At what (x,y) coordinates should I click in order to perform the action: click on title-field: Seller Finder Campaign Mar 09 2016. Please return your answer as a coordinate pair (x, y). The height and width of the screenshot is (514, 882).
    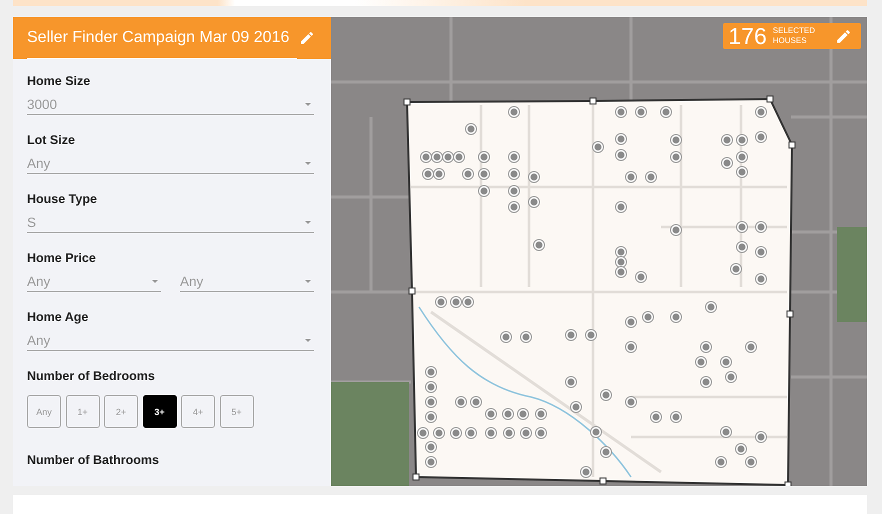
    Looking at the image, I should click on (162, 38).